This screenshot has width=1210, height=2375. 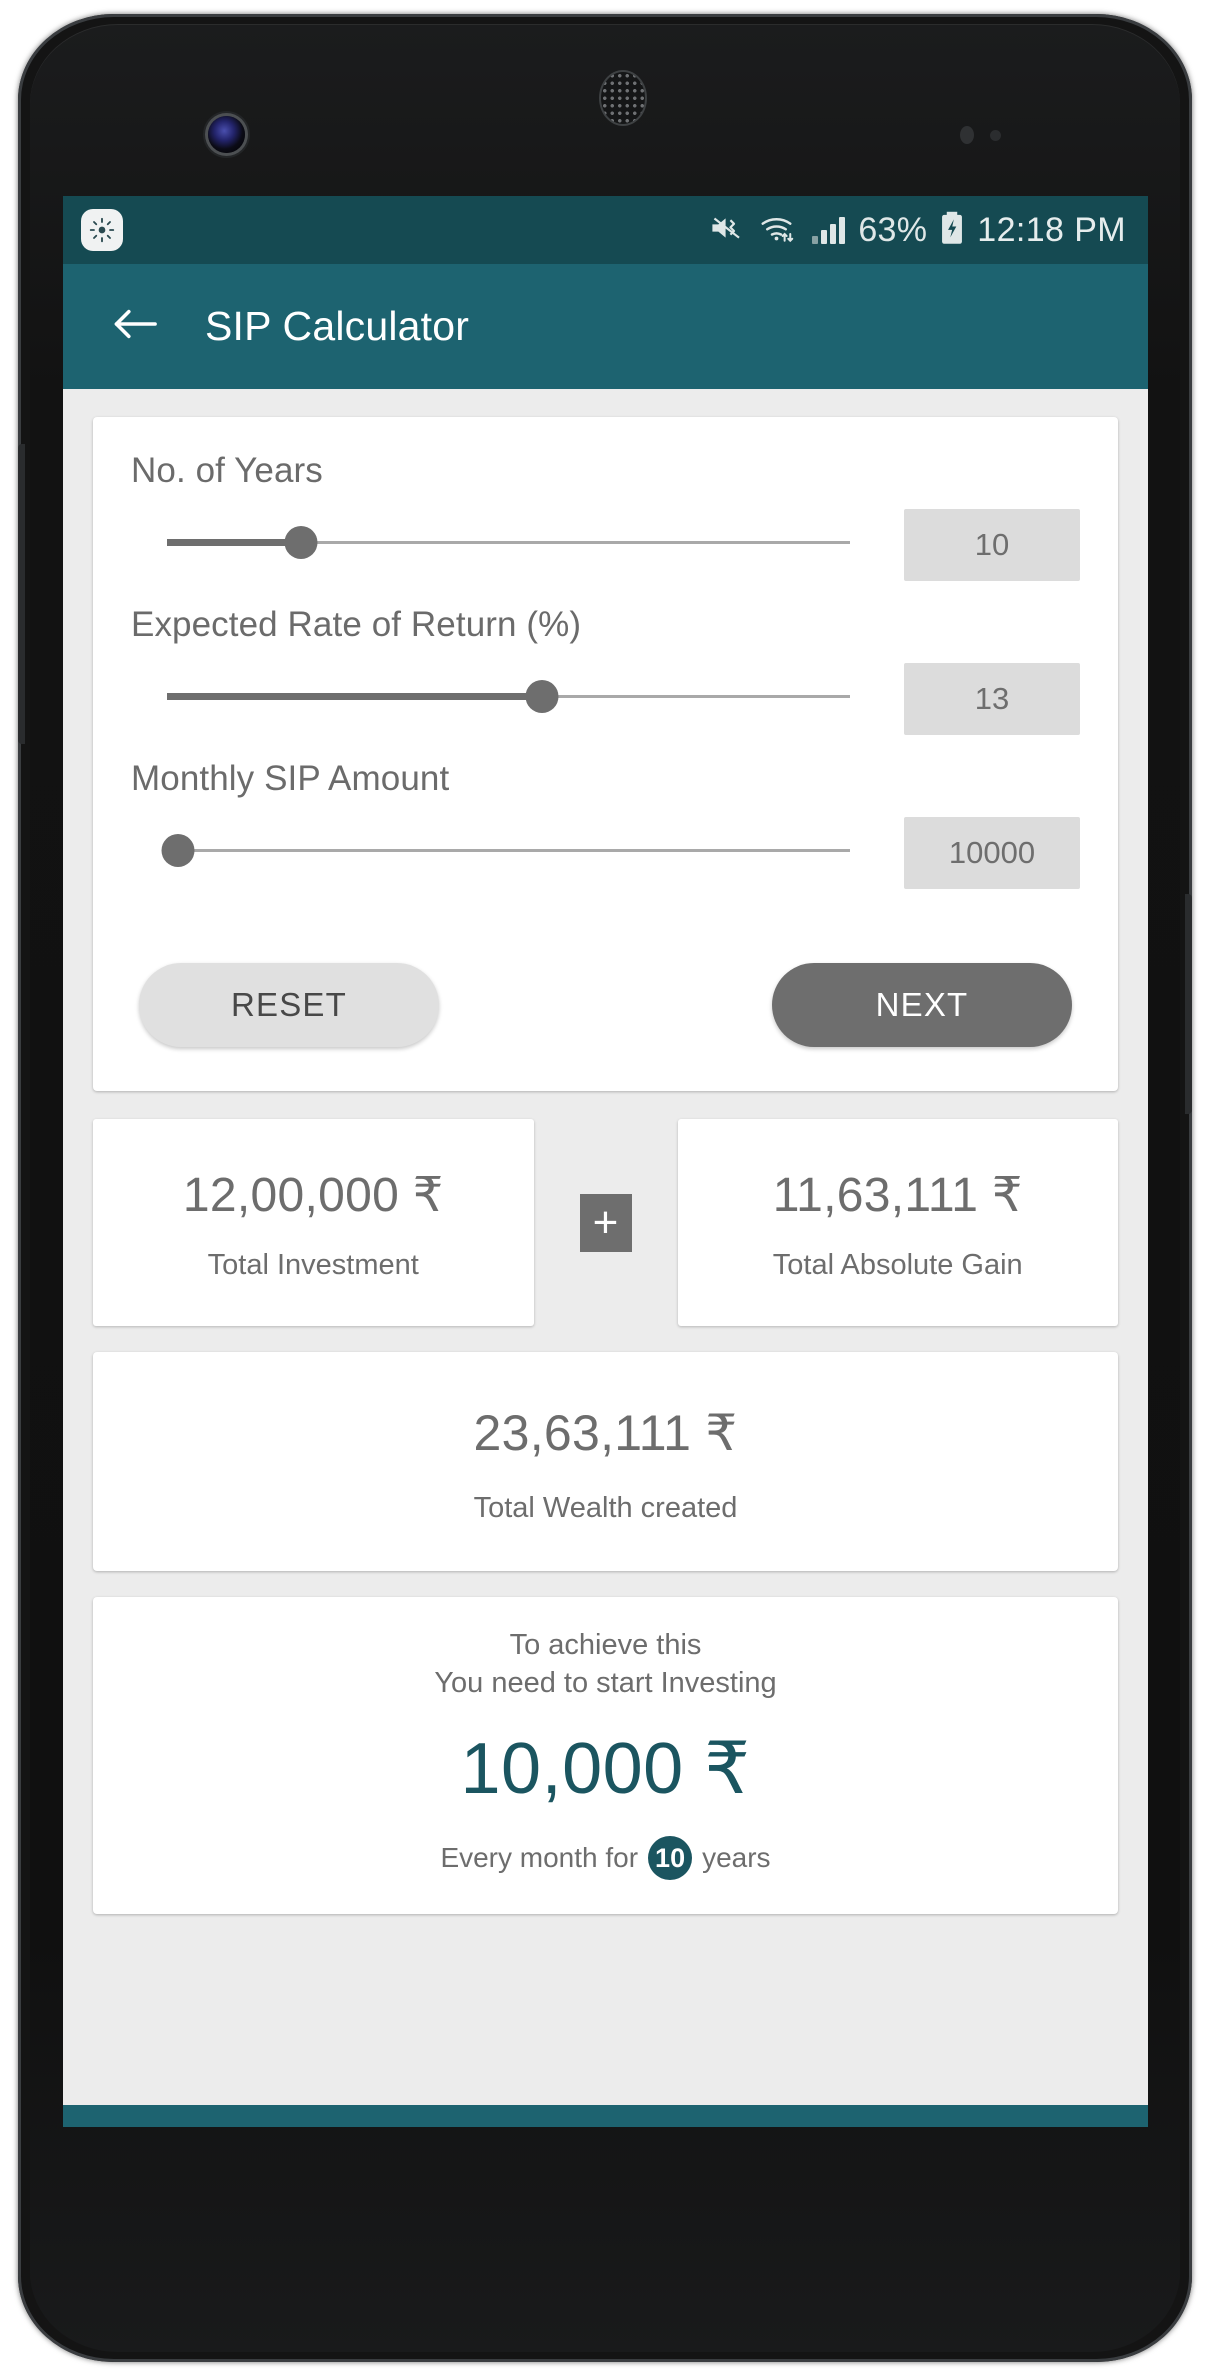 I want to click on field-rate: Expected Rate of Return (%) 13, so click(x=605, y=682).